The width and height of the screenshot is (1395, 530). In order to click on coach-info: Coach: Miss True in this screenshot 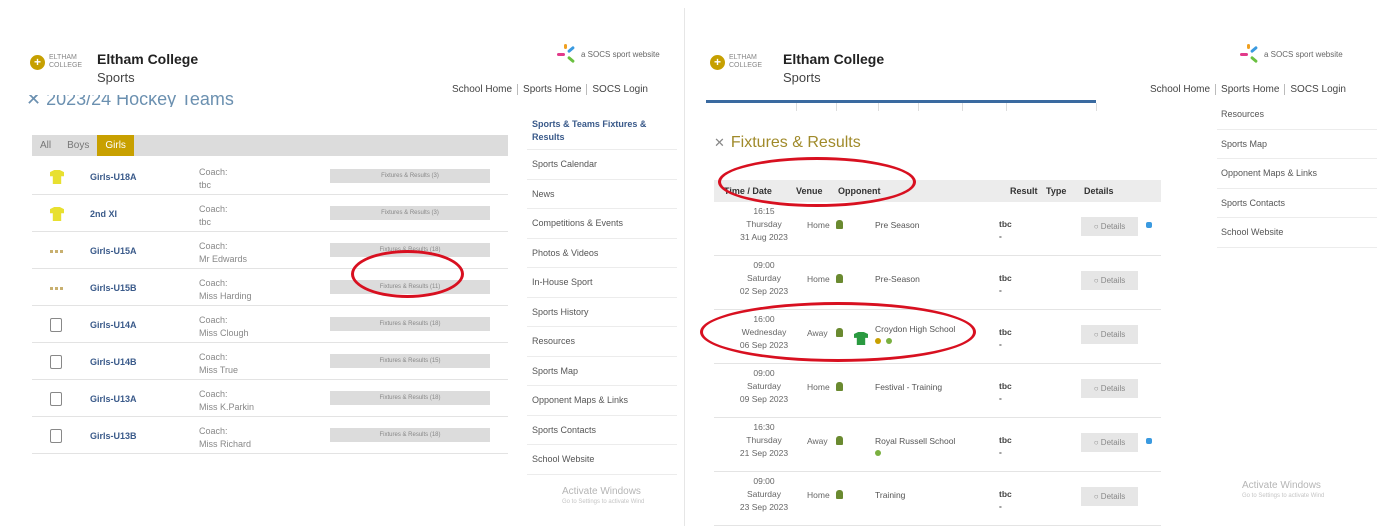, I will do `click(219, 363)`.